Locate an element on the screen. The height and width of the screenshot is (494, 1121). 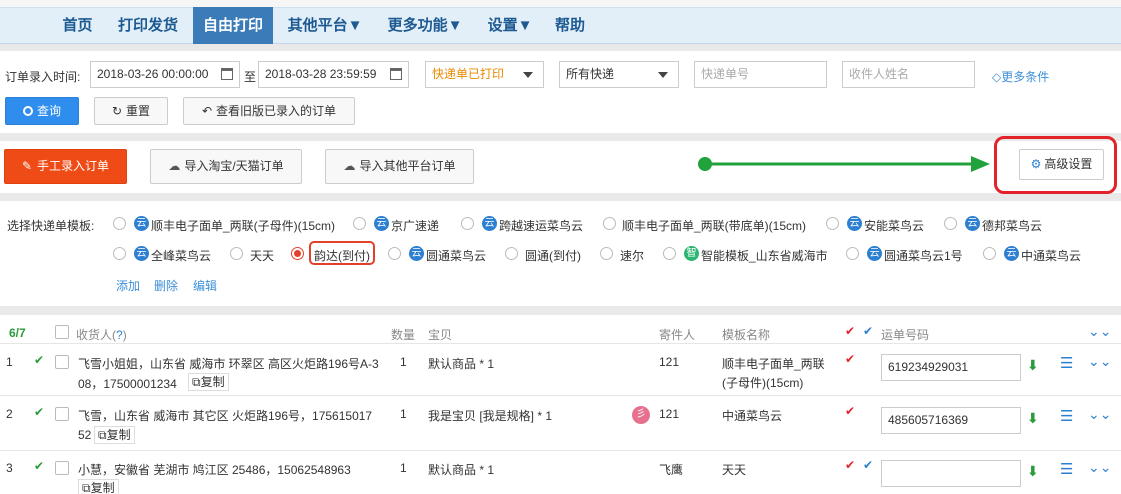
recipient-address-cont: 08，17500001234 is located at coordinates (127, 384).